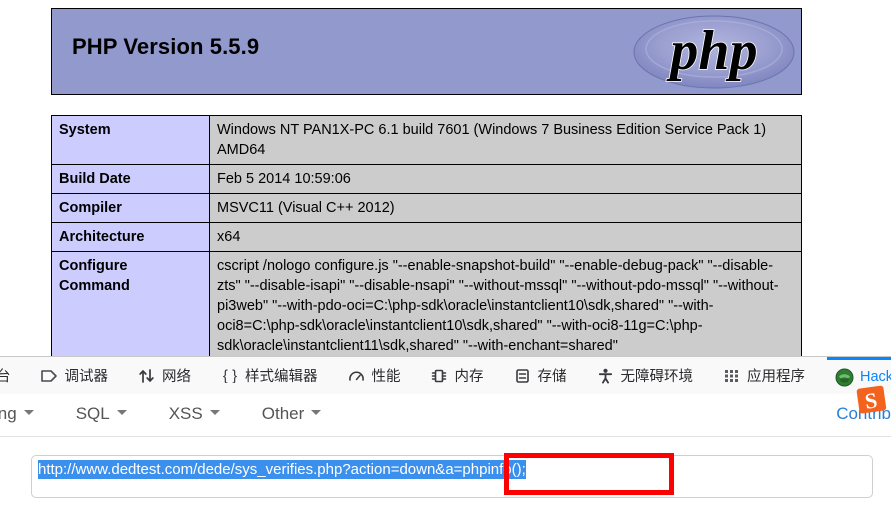 The image size is (891, 510). I want to click on devtools-tab-label: HackBar, so click(875, 377).